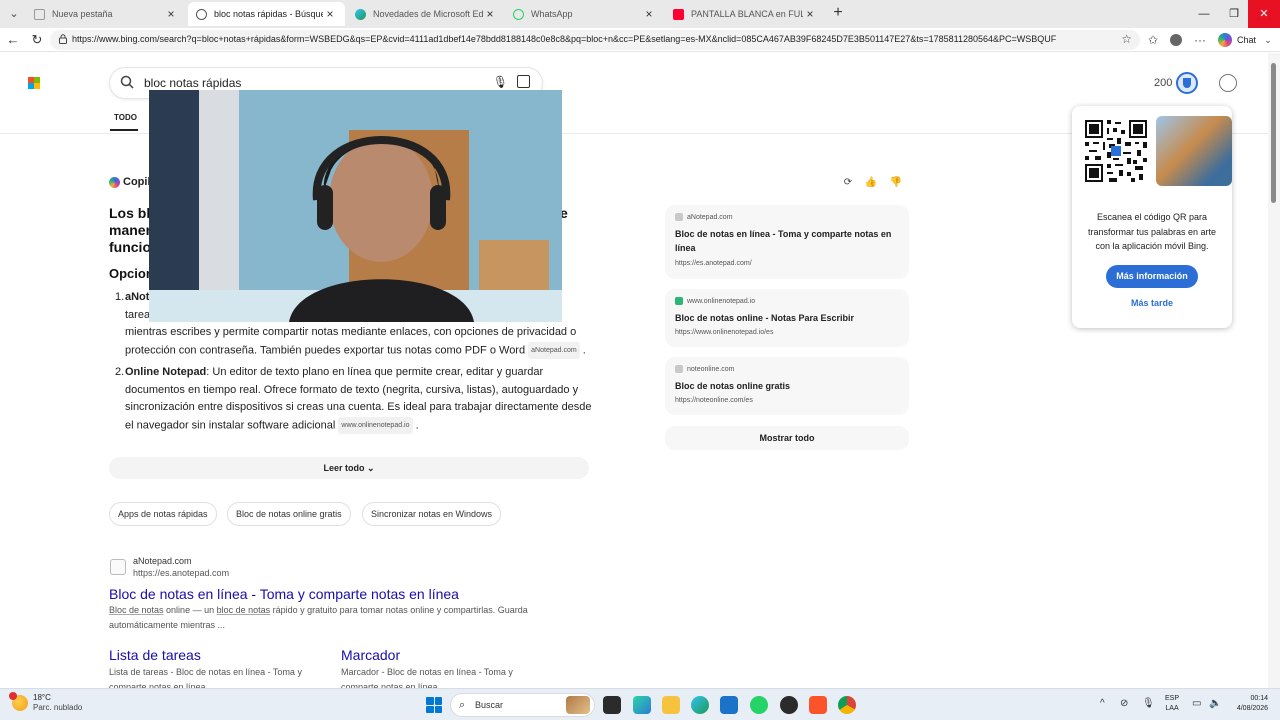 The image size is (1280, 720). What do you see at coordinates (787, 438) in the screenshot?
I see `show-all-button: Mostrar todo` at bounding box center [787, 438].